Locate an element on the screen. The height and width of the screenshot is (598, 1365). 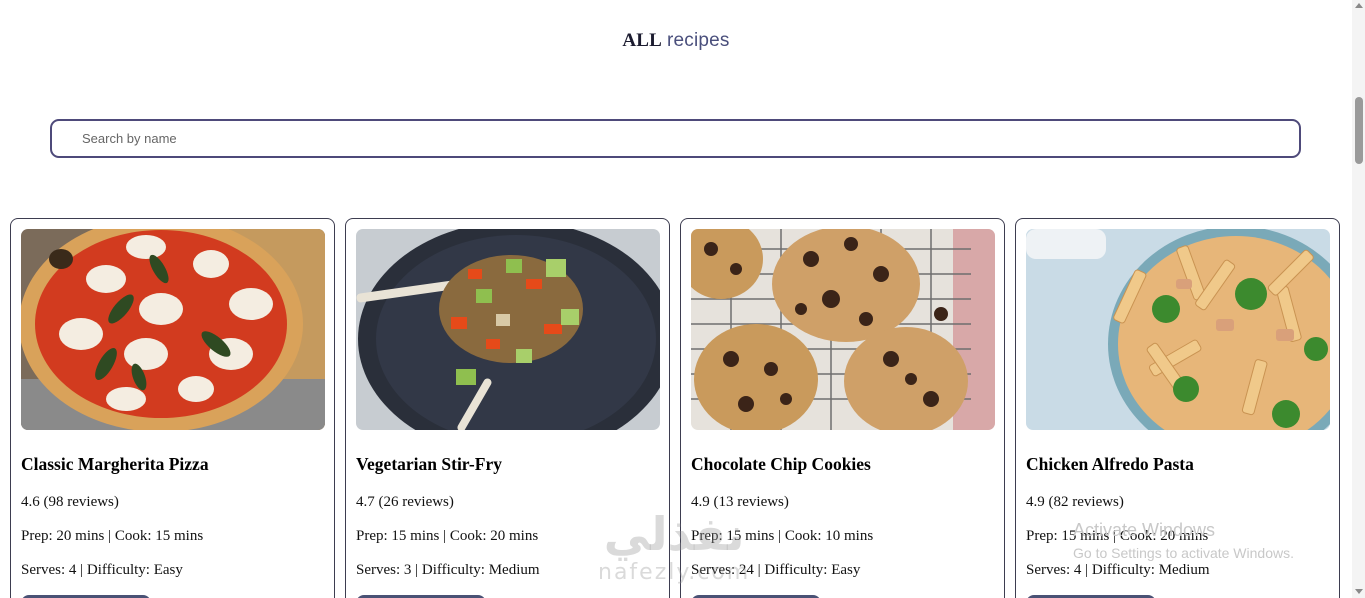
activate-windows-subtitle: Go to Settings to activate Windows. is located at coordinates (1183, 553).